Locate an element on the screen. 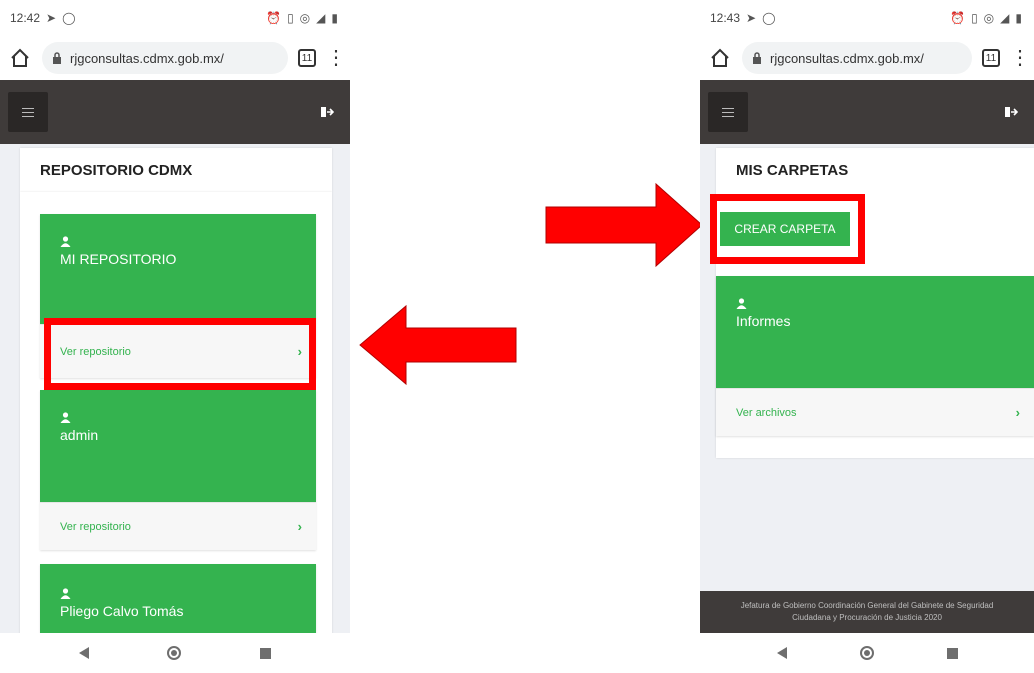  link-label: Ver archivos is located at coordinates (766, 412).